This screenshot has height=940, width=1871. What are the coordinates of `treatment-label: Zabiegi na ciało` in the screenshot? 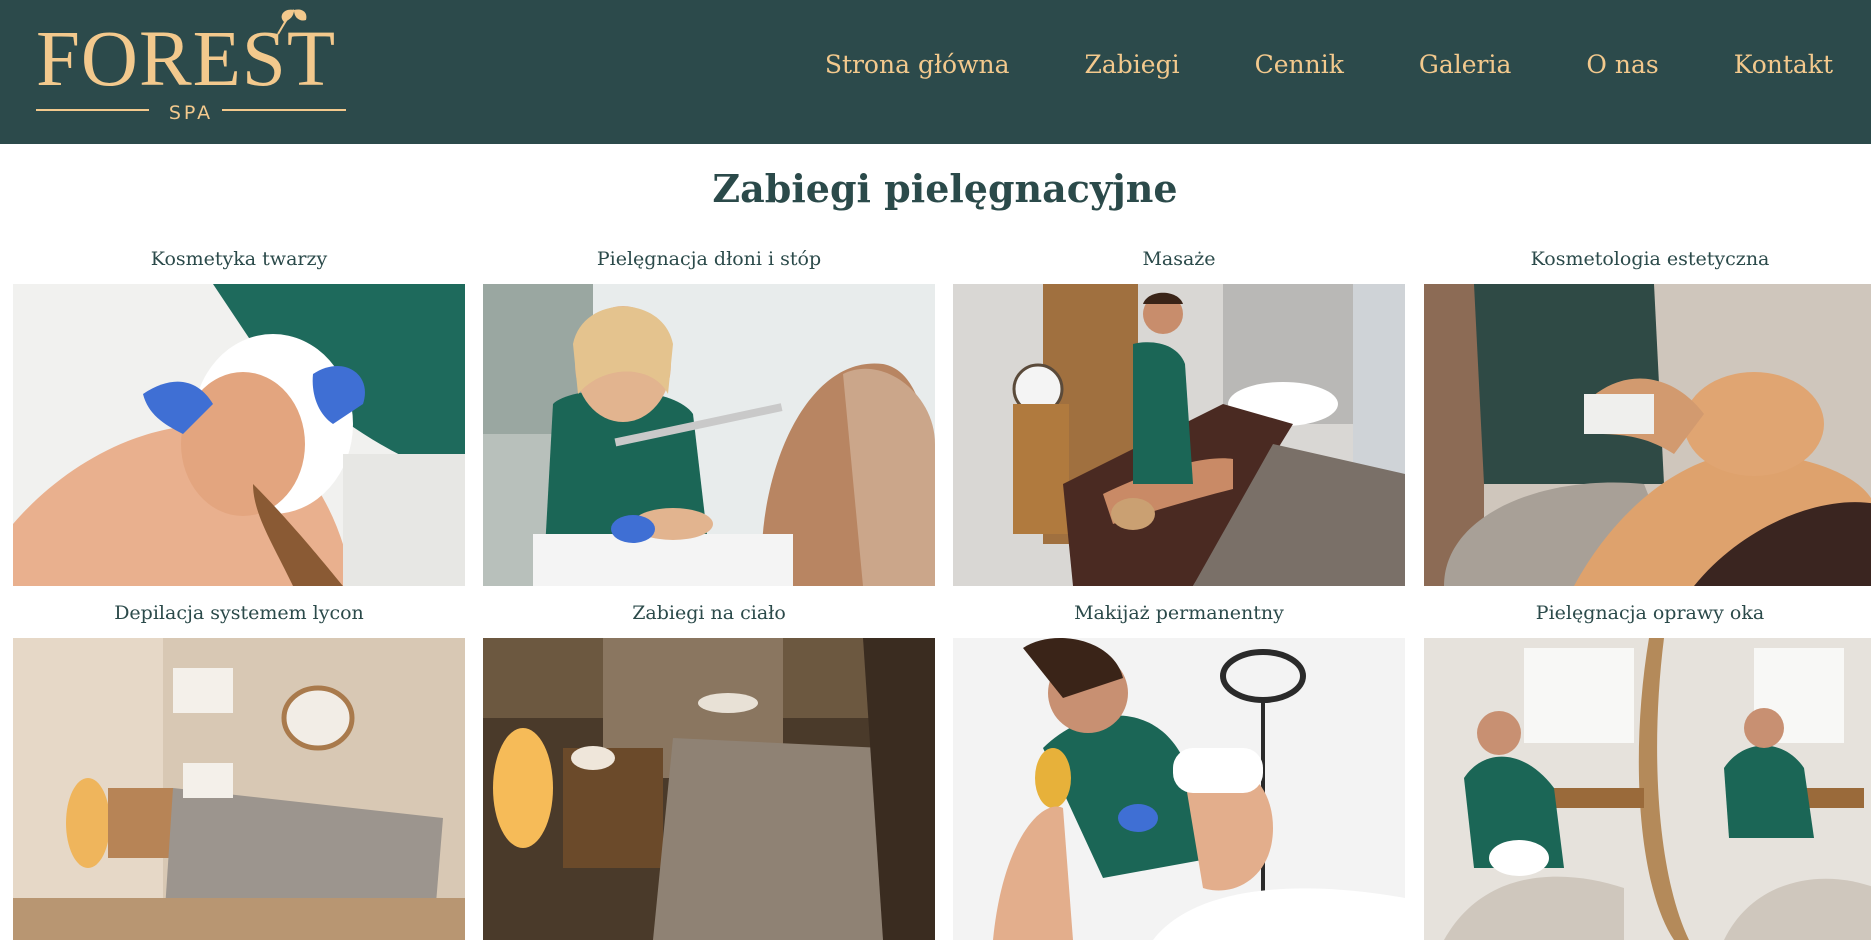 It's located at (709, 613).